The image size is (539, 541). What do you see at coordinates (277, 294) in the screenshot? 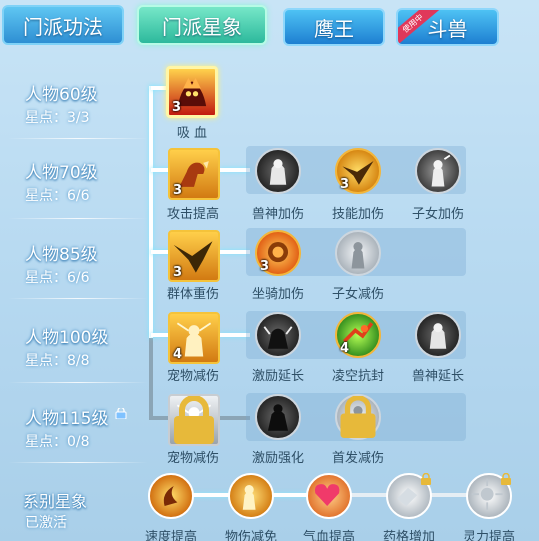
I see `skill-label: 坐骑加伤` at bounding box center [277, 294].